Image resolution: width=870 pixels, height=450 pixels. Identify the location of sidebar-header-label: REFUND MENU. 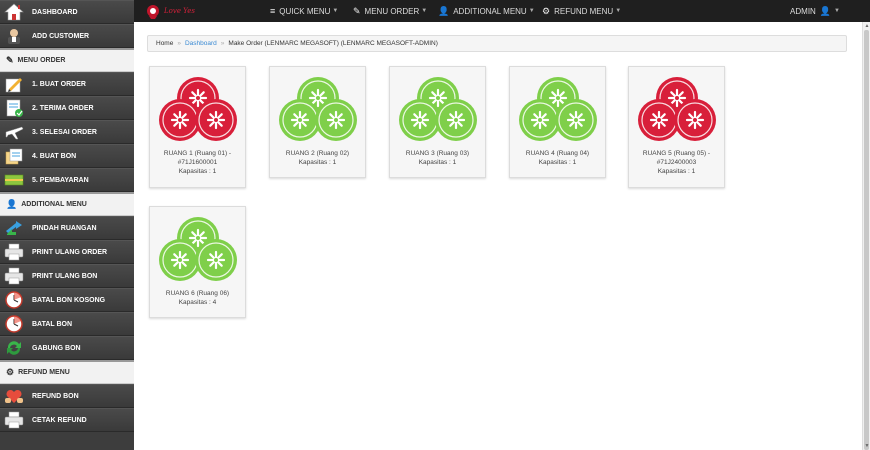
(44, 372).